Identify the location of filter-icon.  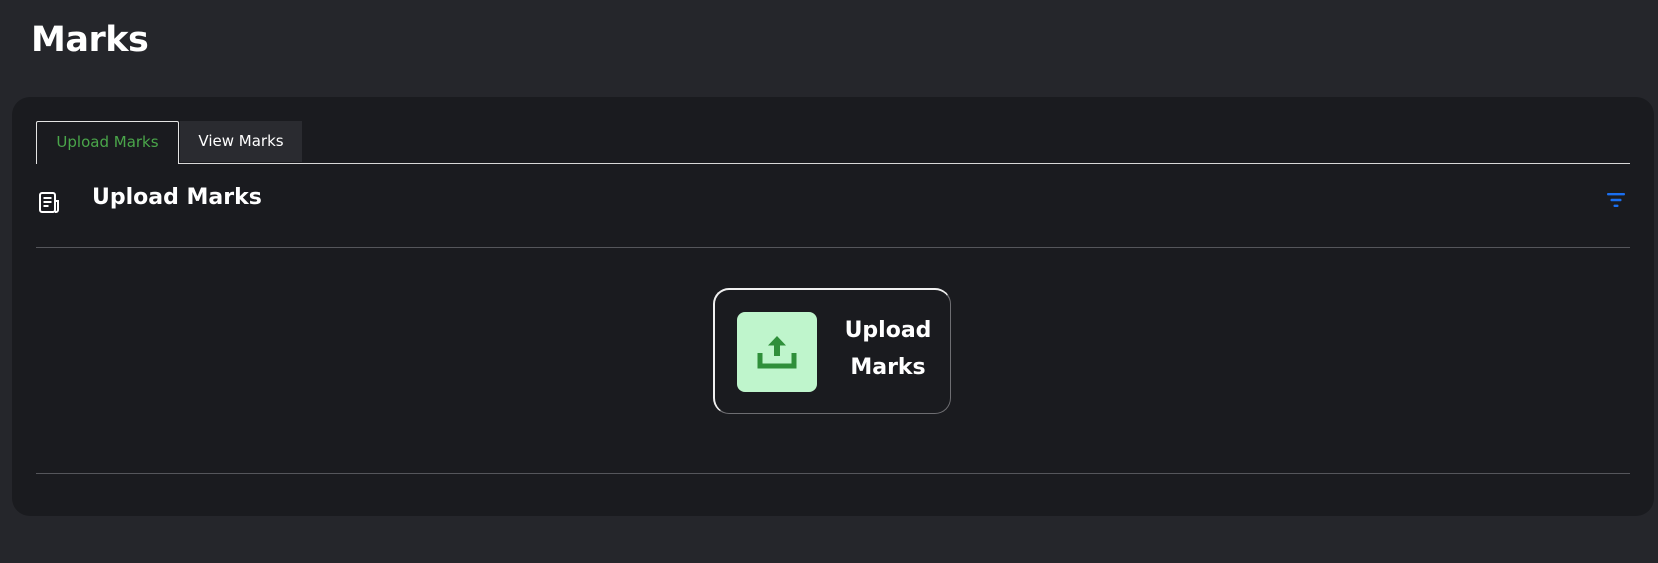
(1616, 200).